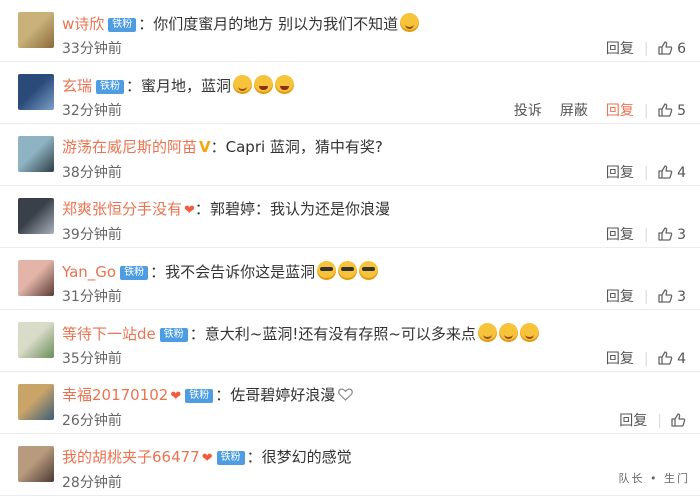 The width and height of the screenshot is (700, 498). I want to click on comment-text: 蜜月地，蓝洞, so click(186, 86).